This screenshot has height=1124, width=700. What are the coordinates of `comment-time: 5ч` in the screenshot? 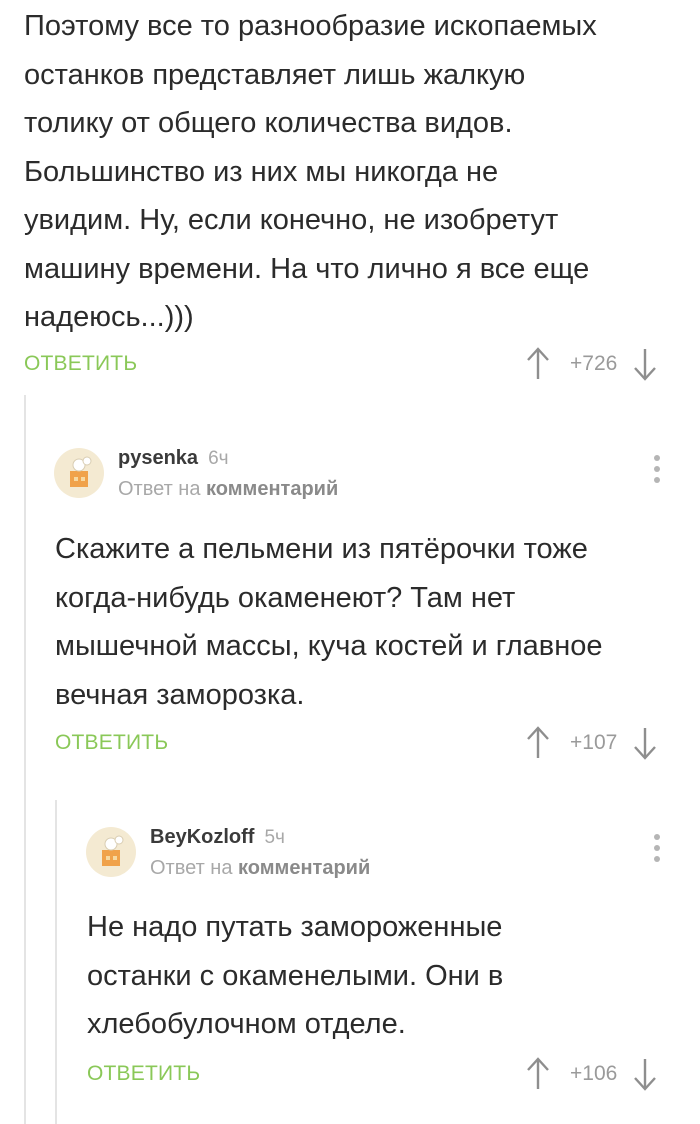 It's located at (274, 837).